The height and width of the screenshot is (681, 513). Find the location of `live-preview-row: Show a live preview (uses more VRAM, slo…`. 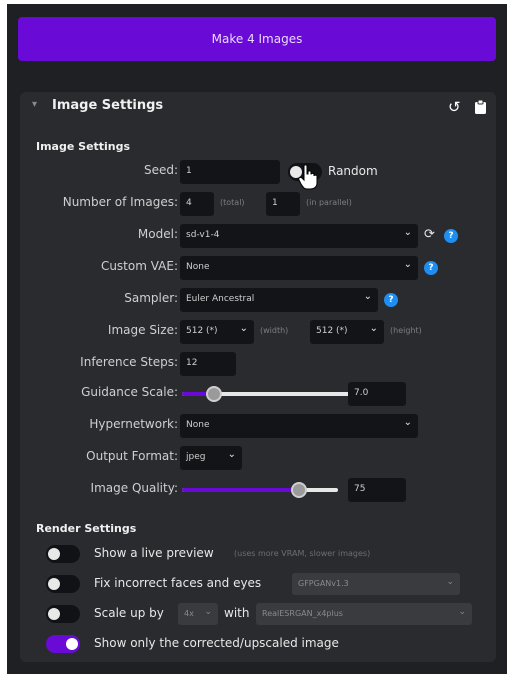

live-preview-row: Show a live preview (uses more VRAM, slo… is located at coordinates (258, 554).